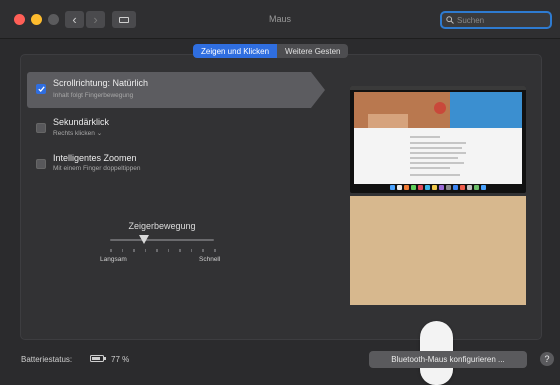  What do you see at coordinates (162, 226) in the screenshot?
I see `tracking-speed-label: Zeigerbewegung` at bounding box center [162, 226].